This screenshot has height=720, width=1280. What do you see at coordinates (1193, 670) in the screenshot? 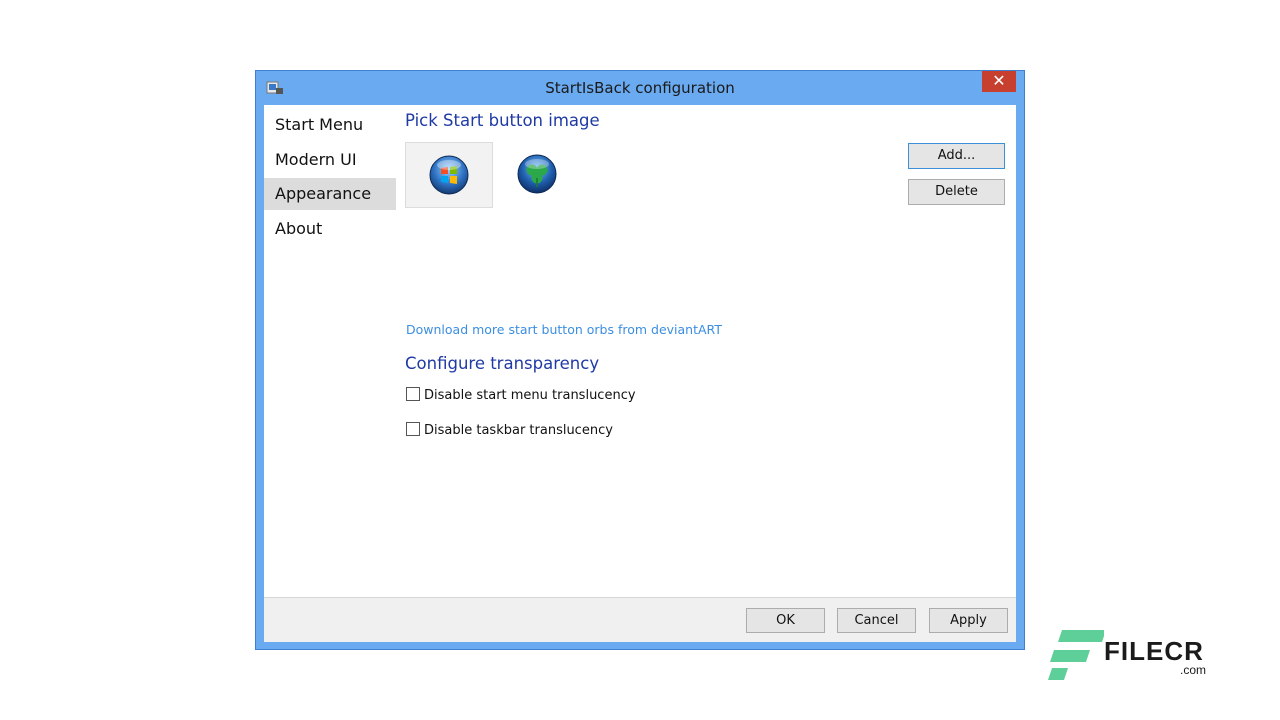
I see `watermark-domain: .com` at bounding box center [1193, 670].